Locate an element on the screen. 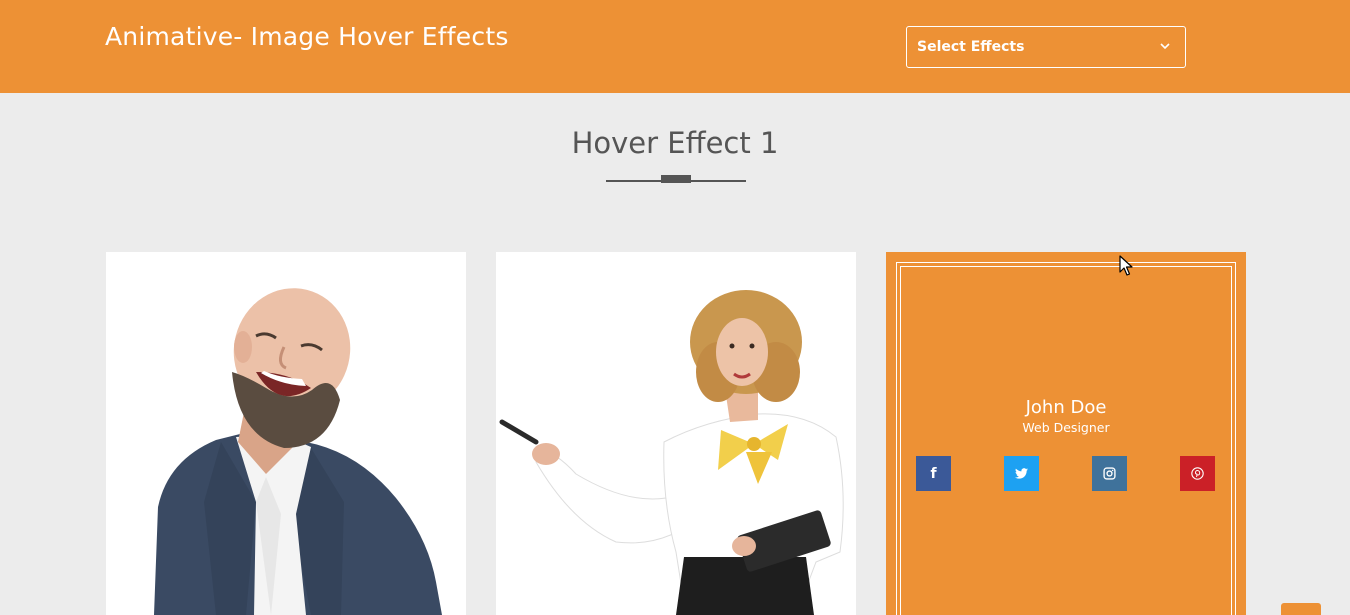 The width and height of the screenshot is (1350, 615). instagram-button is located at coordinates (1109, 473).